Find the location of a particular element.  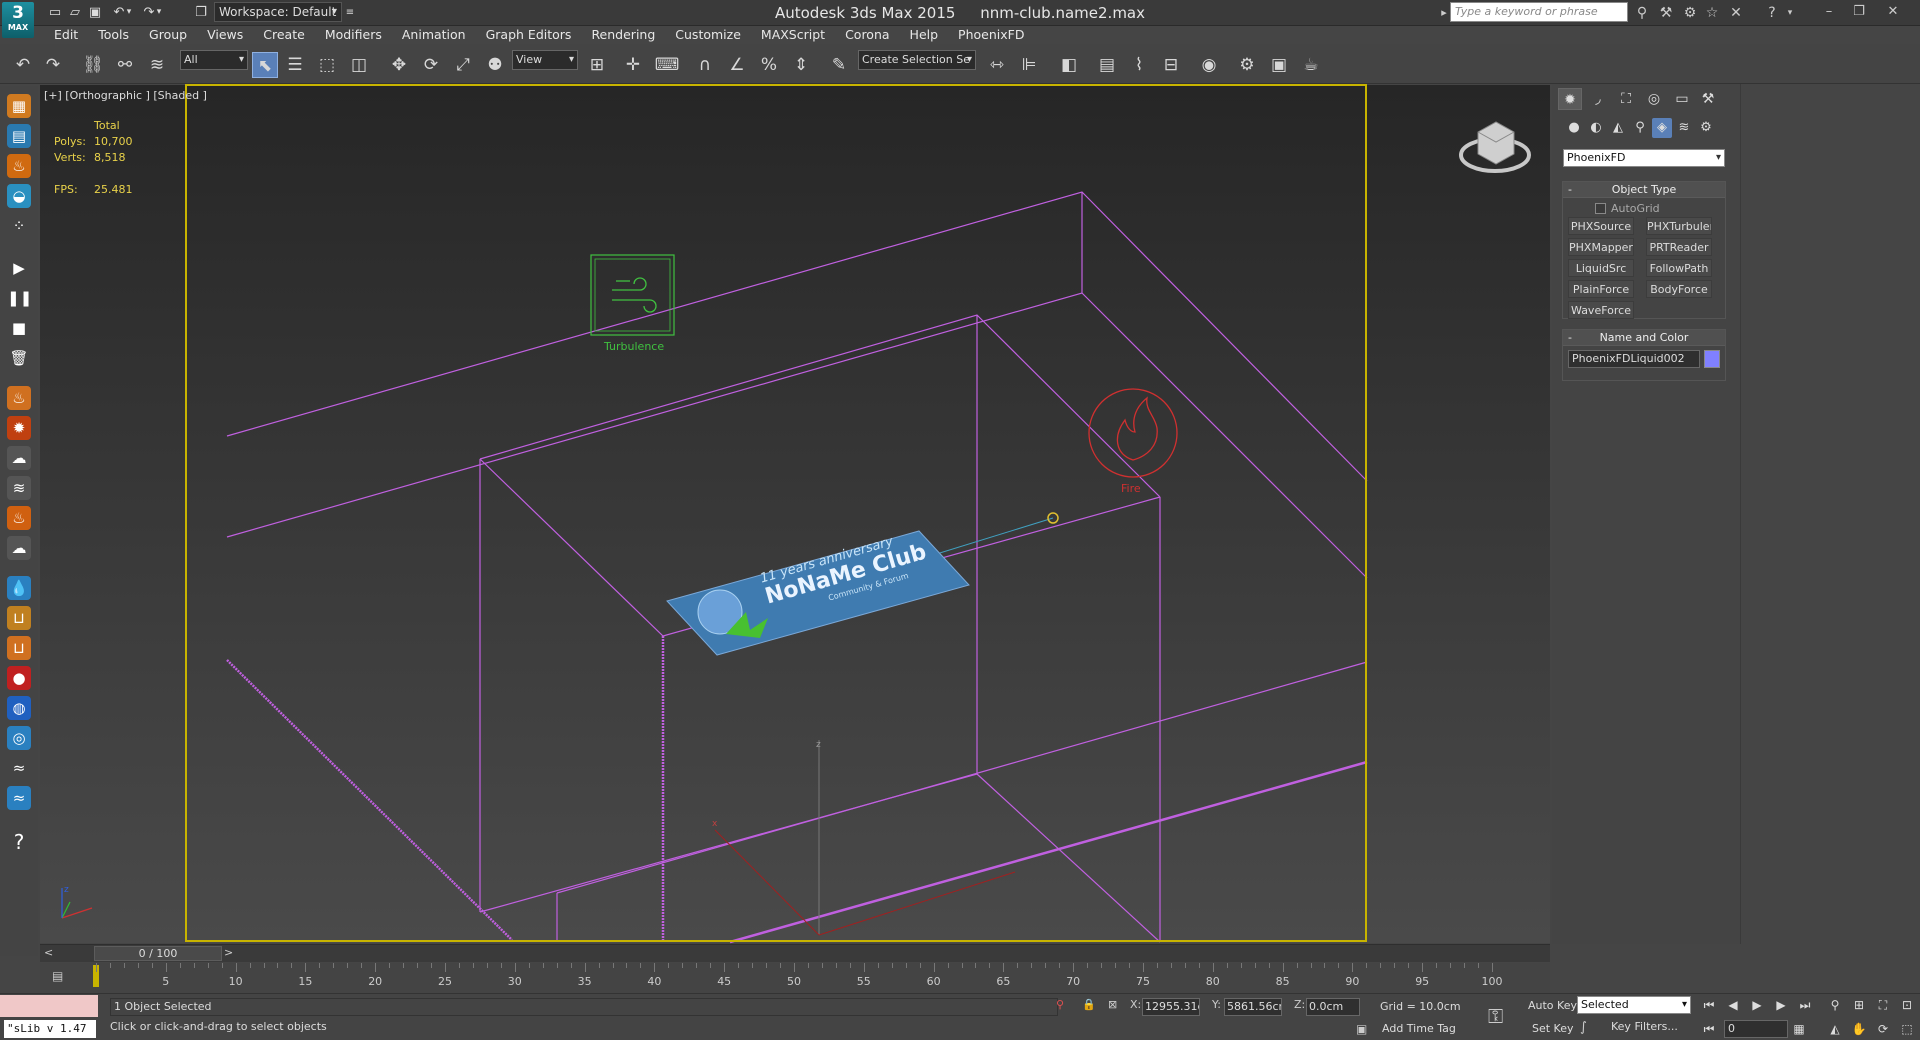

waveforce-button: WaveForce is located at coordinates (1601, 310).